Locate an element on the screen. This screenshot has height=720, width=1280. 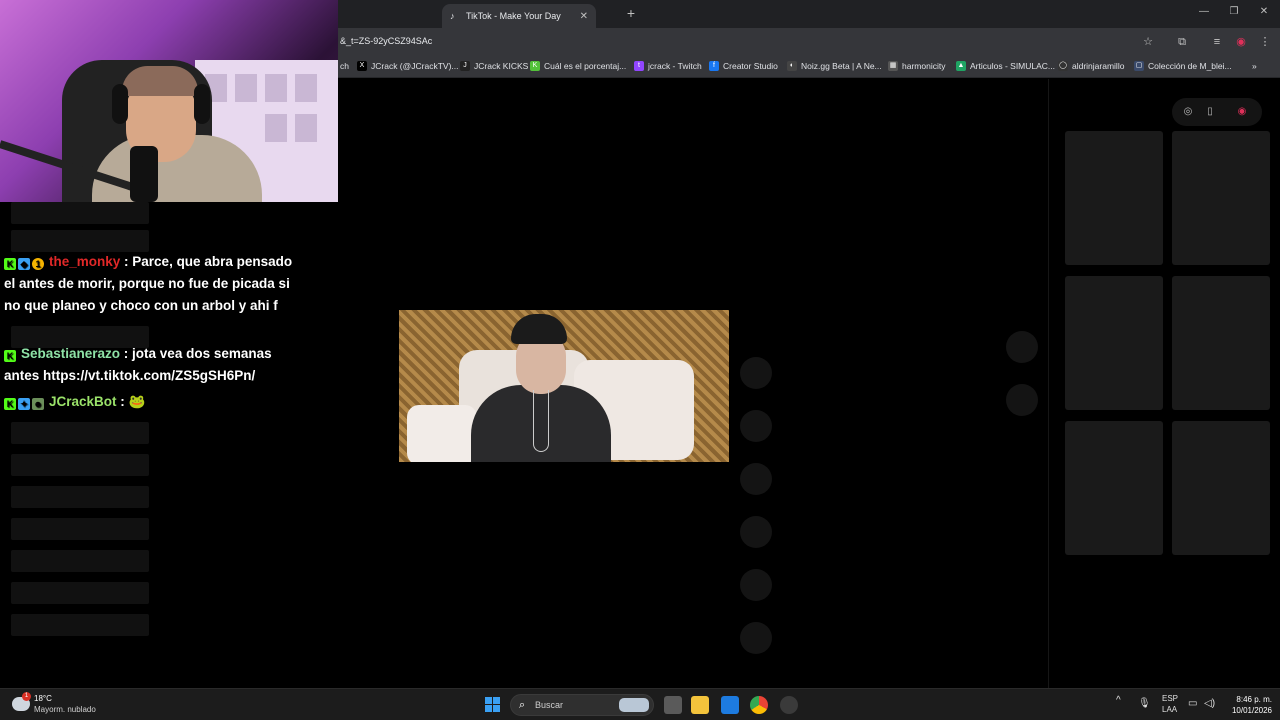
bookmarks-overflow-icon: » is located at coordinates (1254, 66).